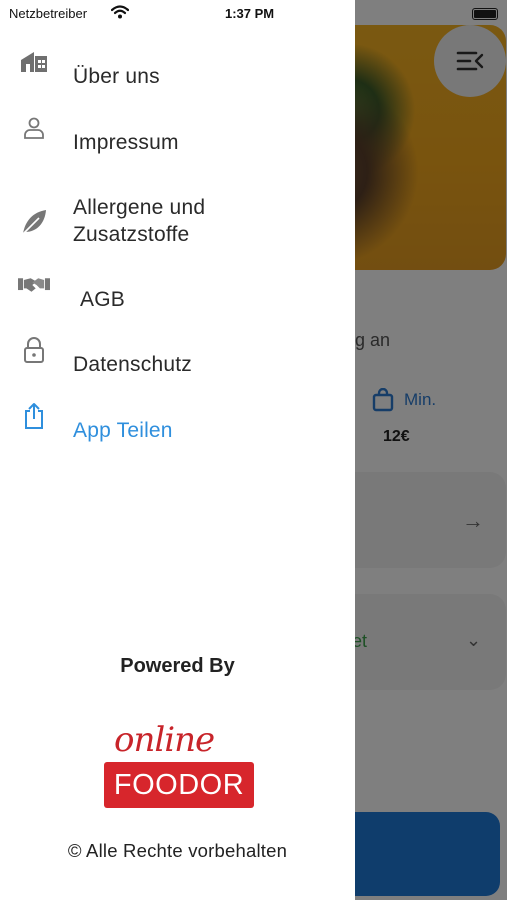 The image size is (507, 900). What do you see at coordinates (34, 222) in the screenshot?
I see `leaf-icon` at bounding box center [34, 222].